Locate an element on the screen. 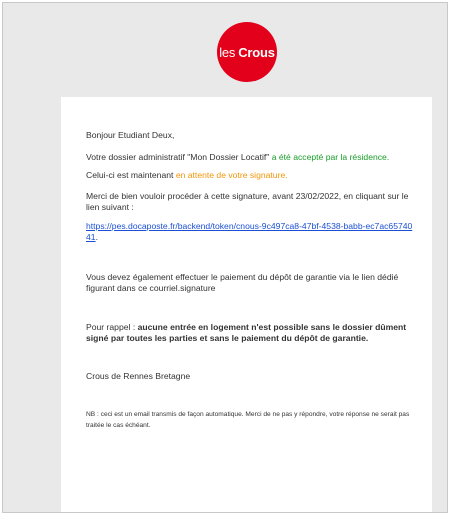  accepted-status: a été accepté par la résidence is located at coordinates (329, 156).